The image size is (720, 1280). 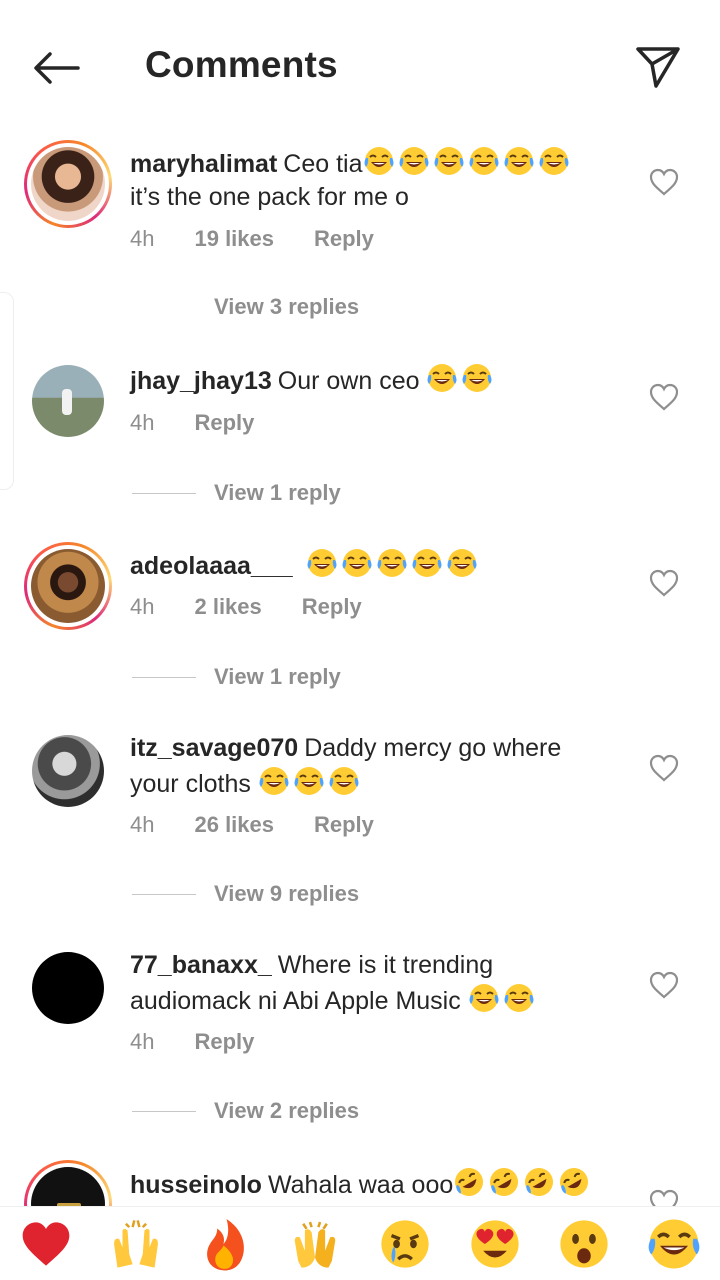 I want to click on comment-meta: 4h 2 likes Reply, so click(x=266, y=607).